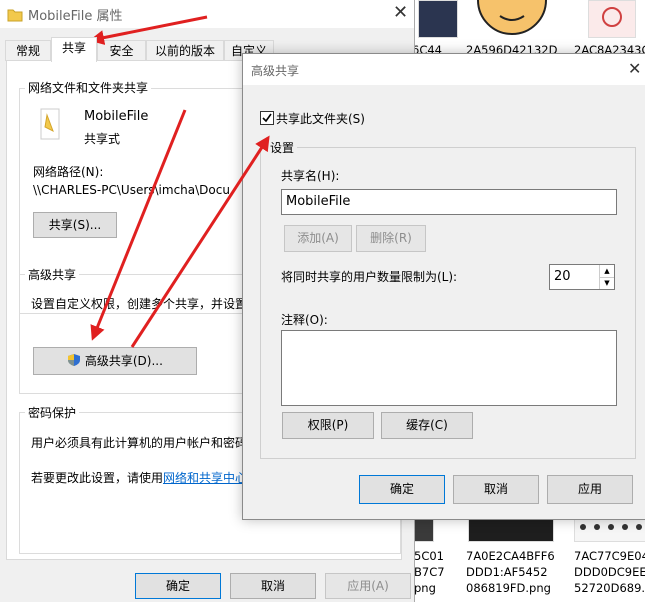  I want to click on file-name: B7C7, so click(429, 572).